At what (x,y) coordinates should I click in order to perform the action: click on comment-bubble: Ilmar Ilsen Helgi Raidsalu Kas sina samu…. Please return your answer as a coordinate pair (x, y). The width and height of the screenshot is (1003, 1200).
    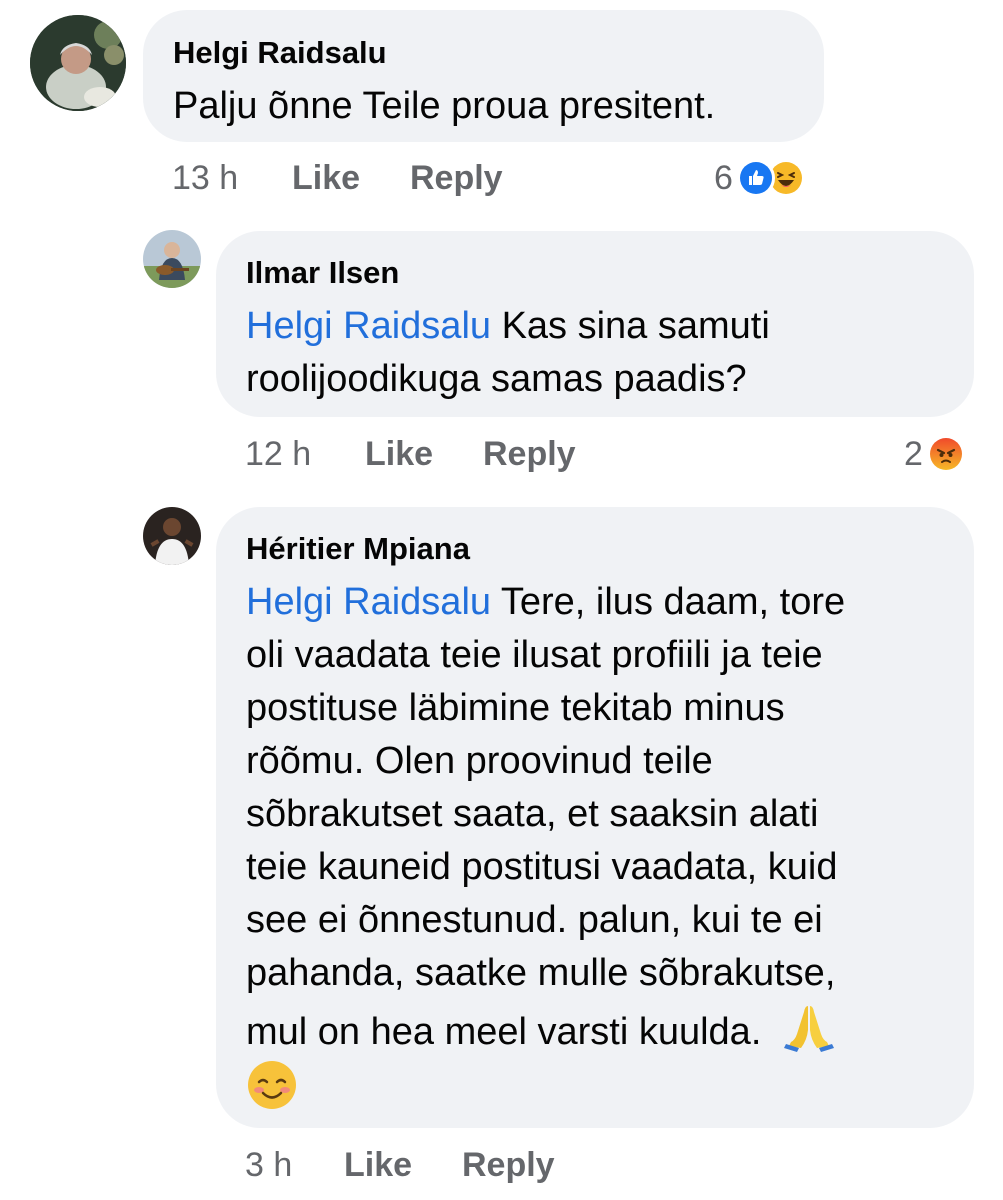
    Looking at the image, I should click on (595, 324).